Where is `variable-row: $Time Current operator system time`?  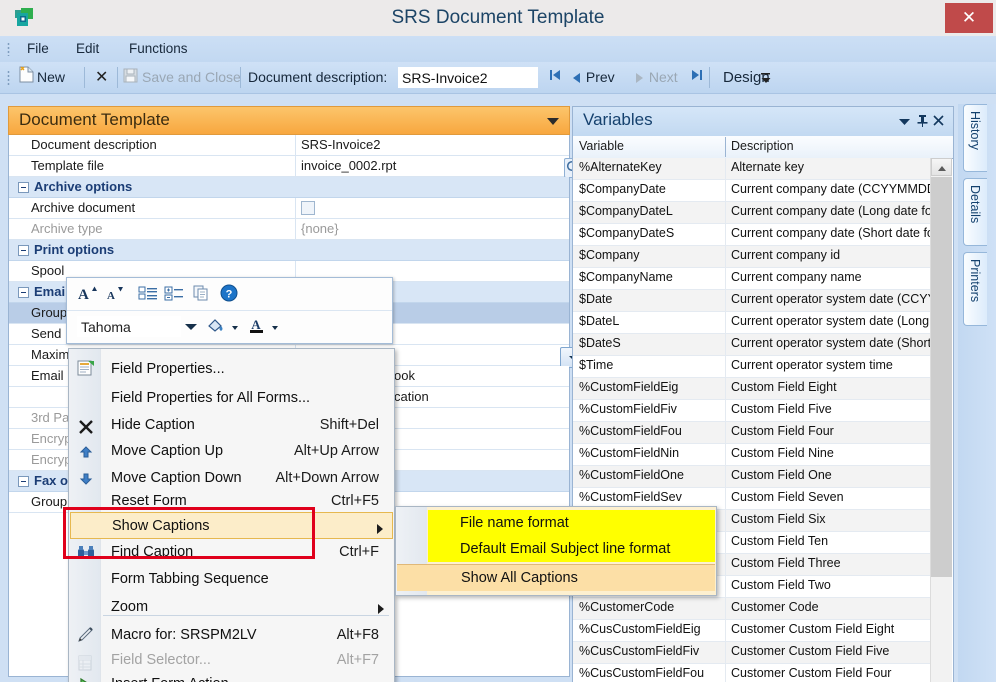
variable-row: $Time Current operator system time is located at coordinates (752, 367).